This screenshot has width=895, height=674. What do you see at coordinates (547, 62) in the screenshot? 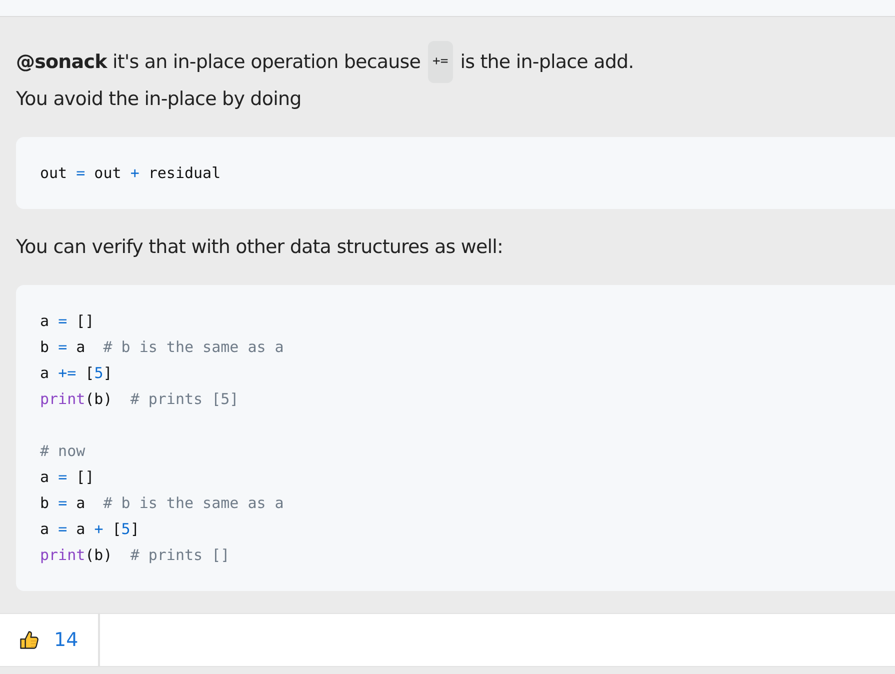
I see `post-text: is the in-place add.` at bounding box center [547, 62].